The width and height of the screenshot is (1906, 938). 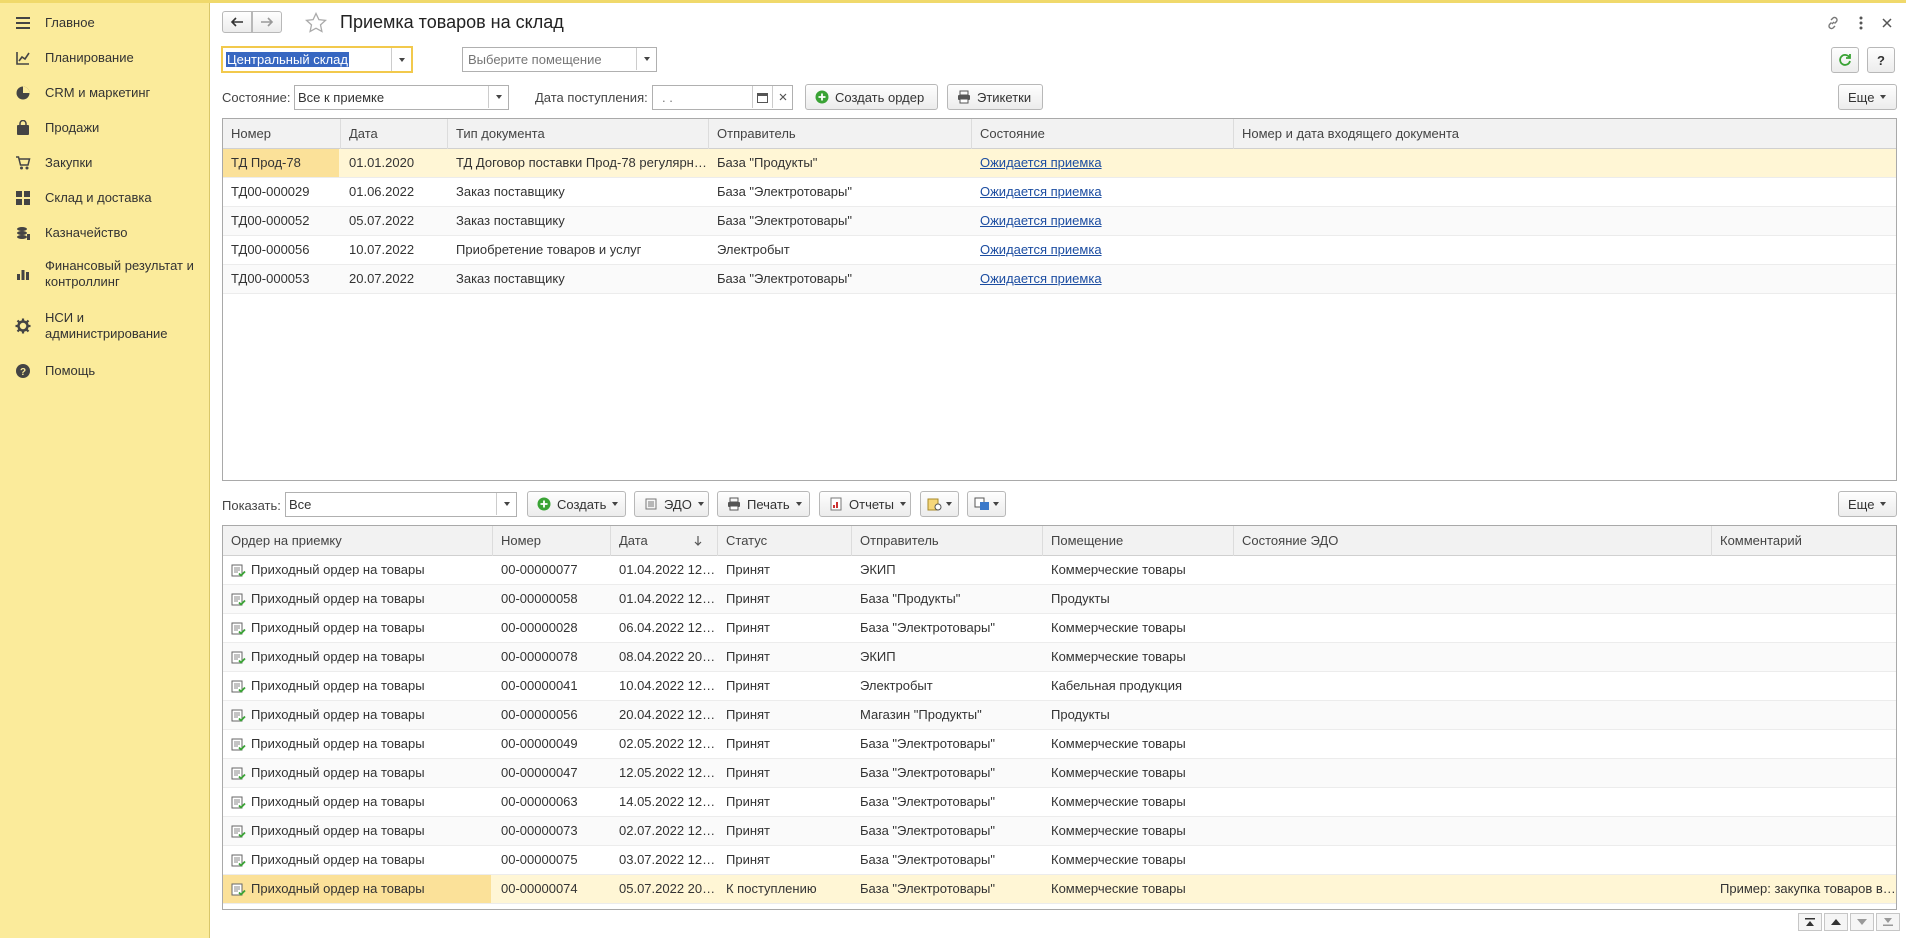 What do you see at coordinates (1473, 541) in the screenshot?
I see `column-header-edo-state: Состояние ЭДО` at bounding box center [1473, 541].